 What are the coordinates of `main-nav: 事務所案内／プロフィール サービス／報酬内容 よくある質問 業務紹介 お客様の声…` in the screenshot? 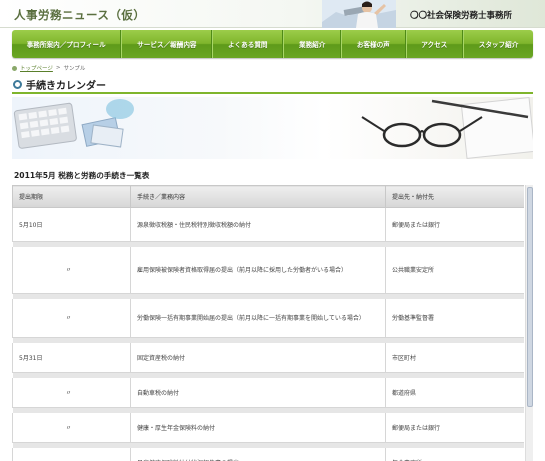 It's located at (272, 44).